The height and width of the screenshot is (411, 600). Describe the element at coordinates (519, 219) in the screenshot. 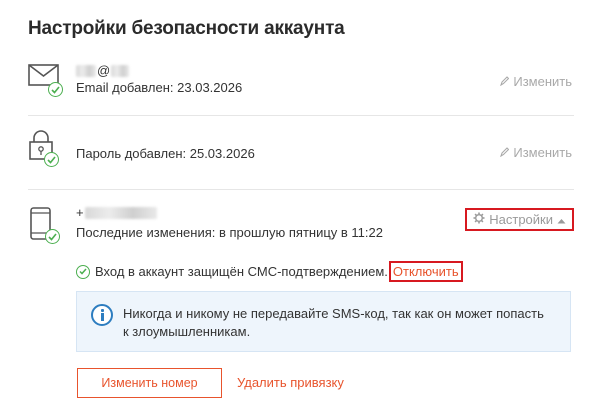

I see `phone-settings-toggle: Настройки` at that location.